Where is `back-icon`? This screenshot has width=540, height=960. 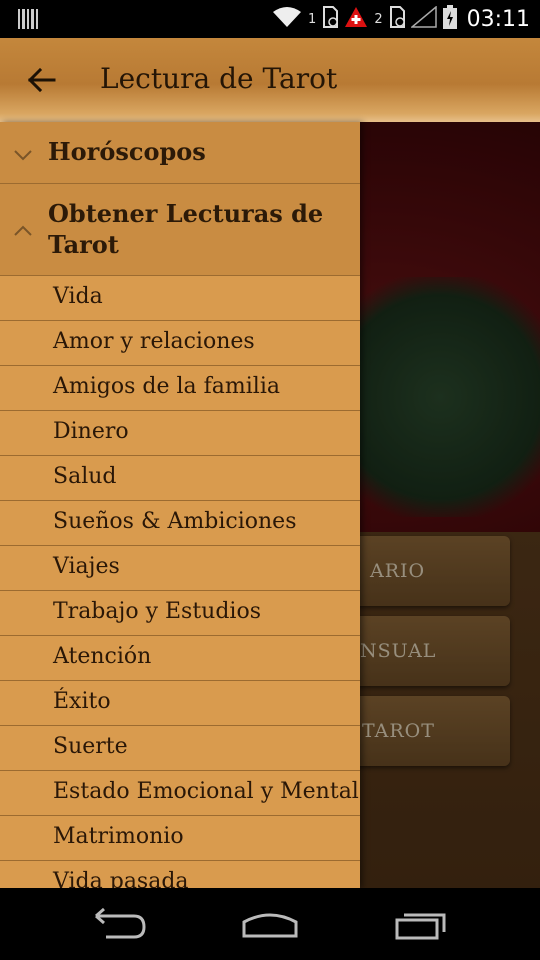 back-icon is located at coordinates (120, 923).